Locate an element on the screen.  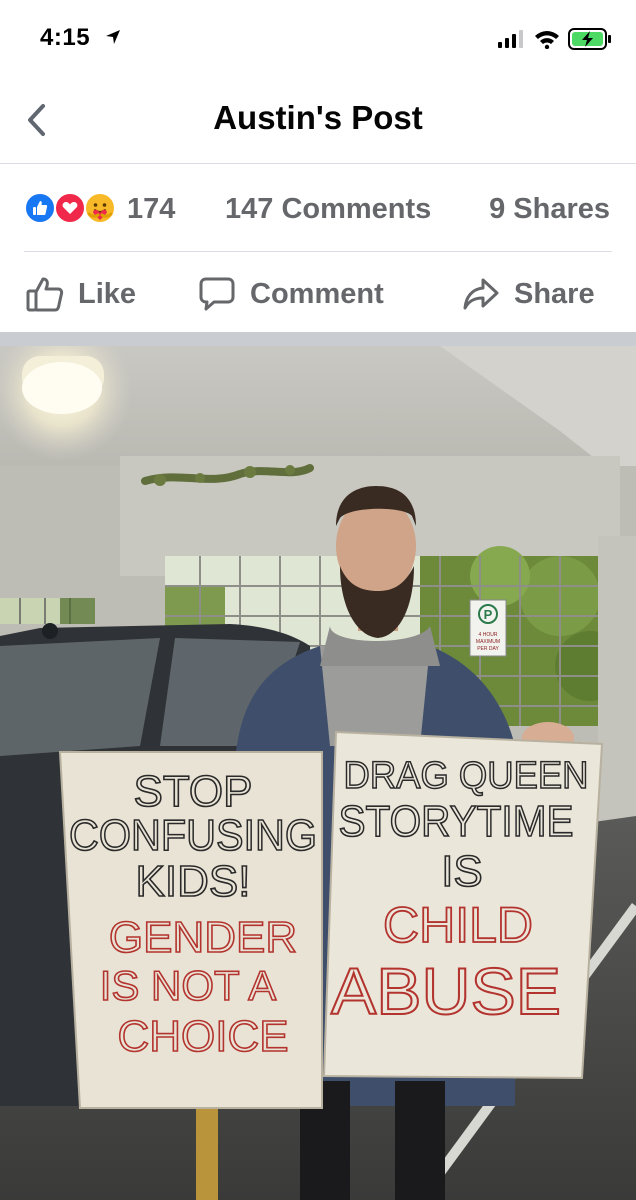
care-reaction-icon is located at coordinates (100, 208).